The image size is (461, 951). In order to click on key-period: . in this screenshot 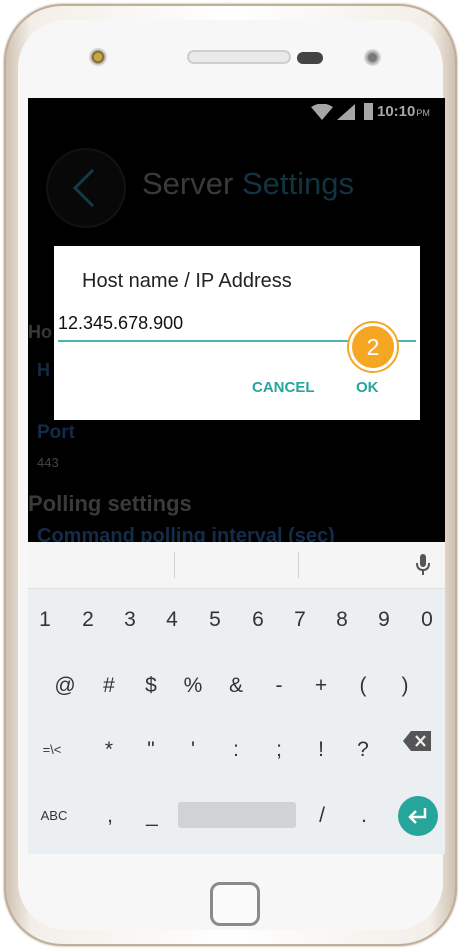, I will do `click(364, 816)`.